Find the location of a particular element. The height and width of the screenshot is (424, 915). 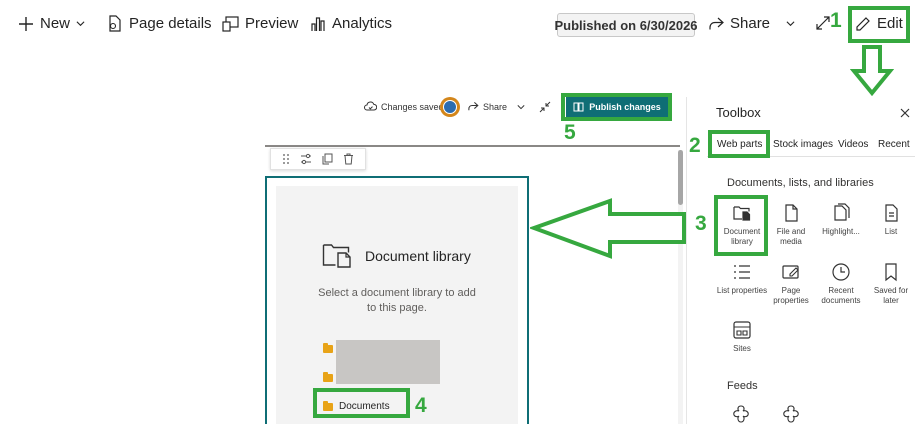

section-title-documents: Documents, lists, and libraries is located at coordinates (800, 183).